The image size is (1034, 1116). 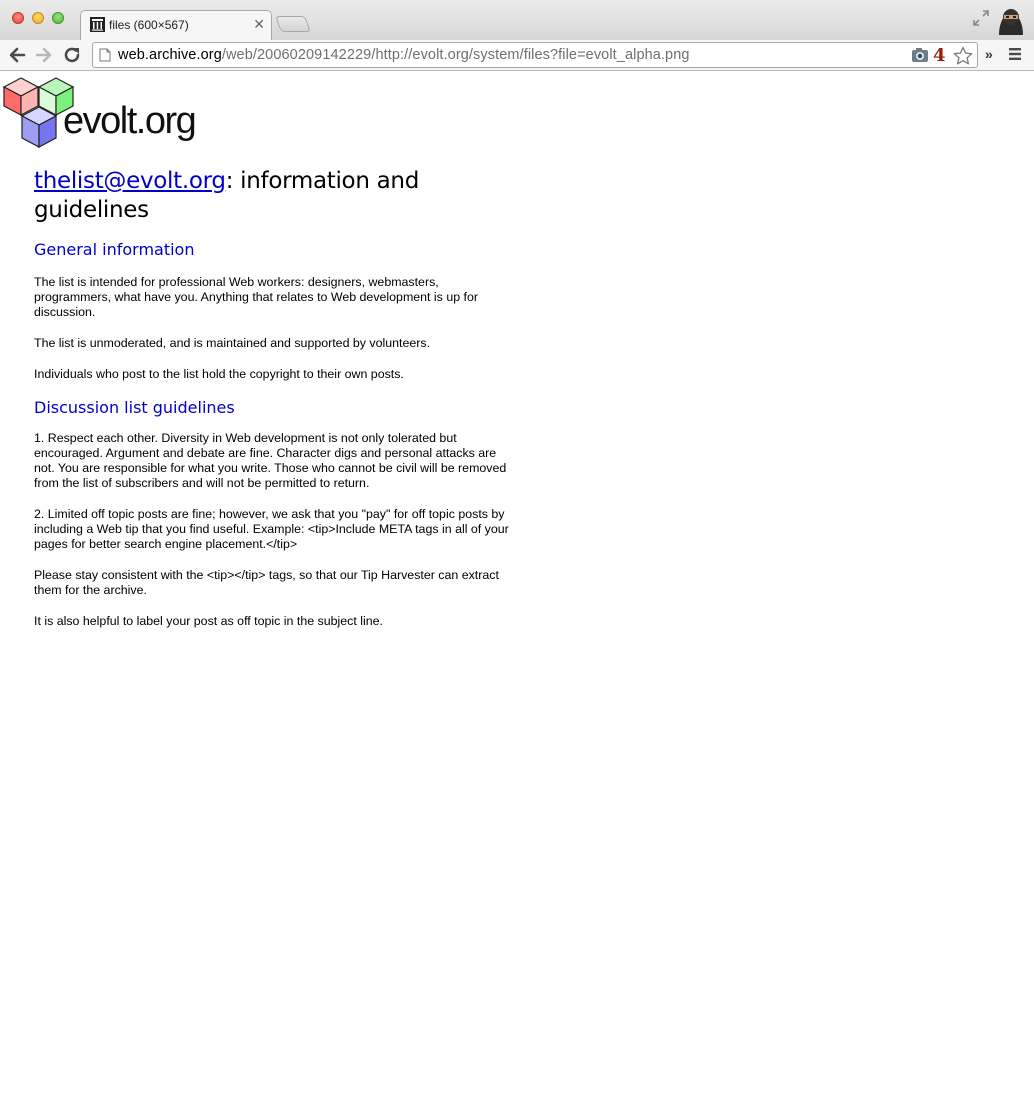 What do you see at coordinates (130, 181) in the screenshot?
I see `thelist-email-link: thelist@evolt.org` at bounding box center [130, 181].